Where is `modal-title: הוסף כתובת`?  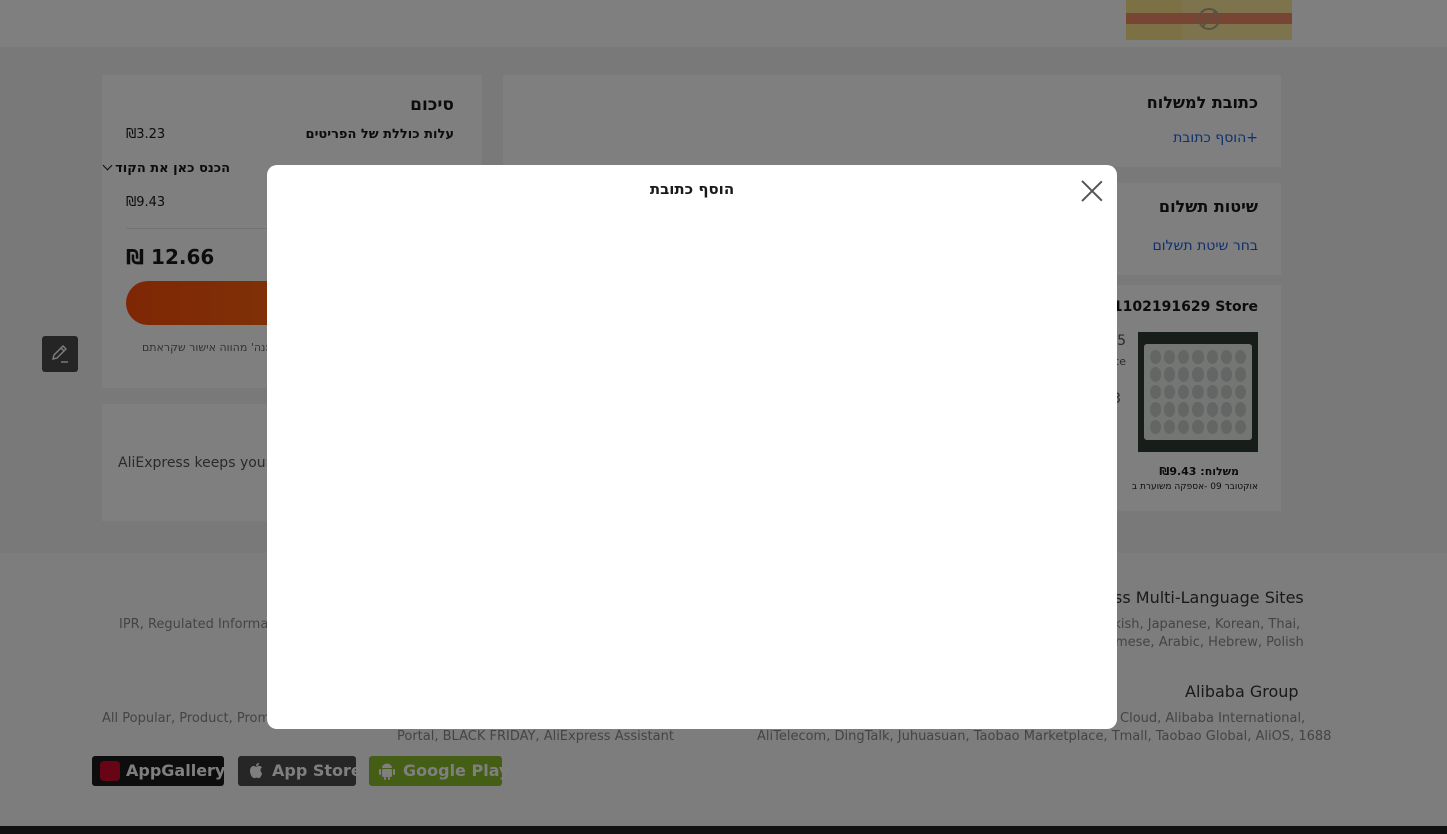
modal-title: הוסף כתובת is located at coordinates (692, 189).